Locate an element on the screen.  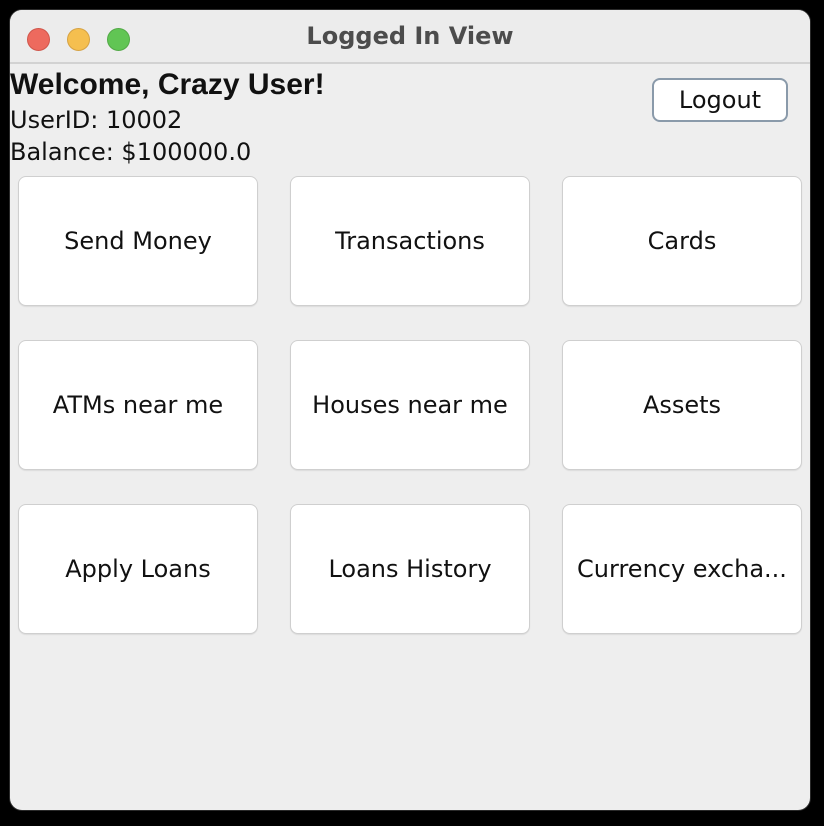
assets-button: Assets is located at coordinates (682, 405).